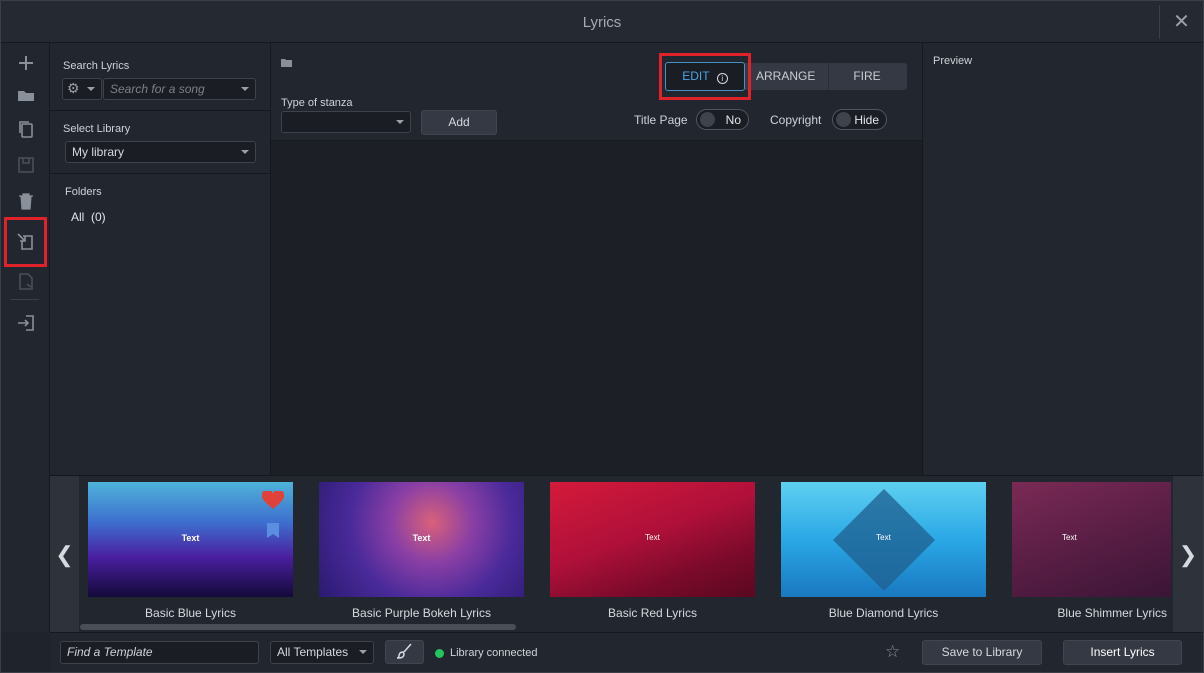 The height and width of the screenshot is (673, 1204). What do you see at coordinates (96, 66) in the screenshot?
I see `search-lyrics-label: Search Lyrics` at bounding box center [96, 66].